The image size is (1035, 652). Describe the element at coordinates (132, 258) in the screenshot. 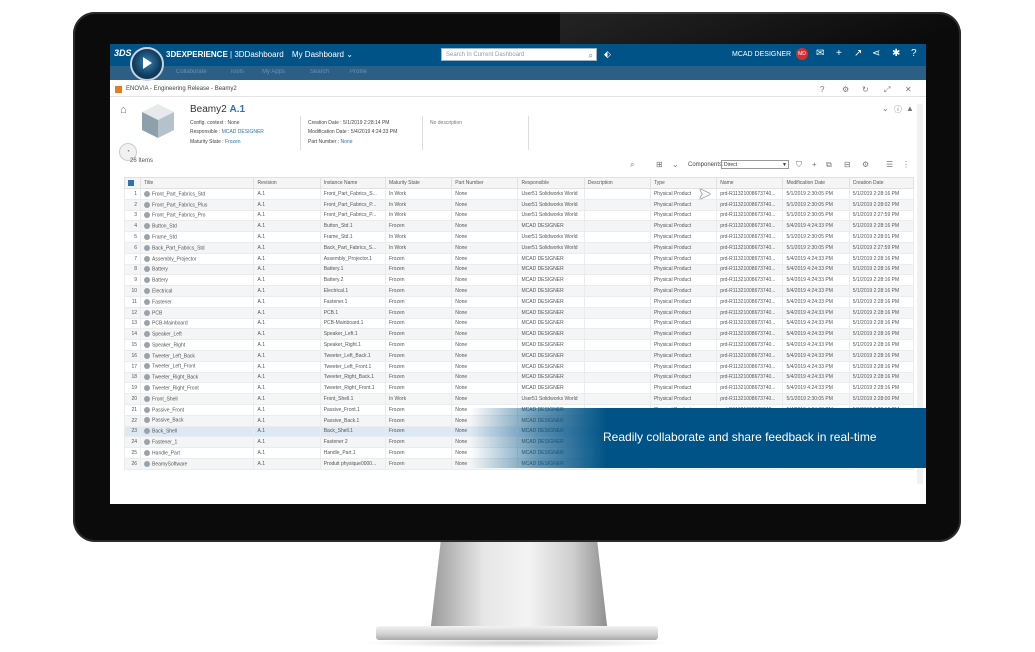

I see `row-number: 7` at that location.